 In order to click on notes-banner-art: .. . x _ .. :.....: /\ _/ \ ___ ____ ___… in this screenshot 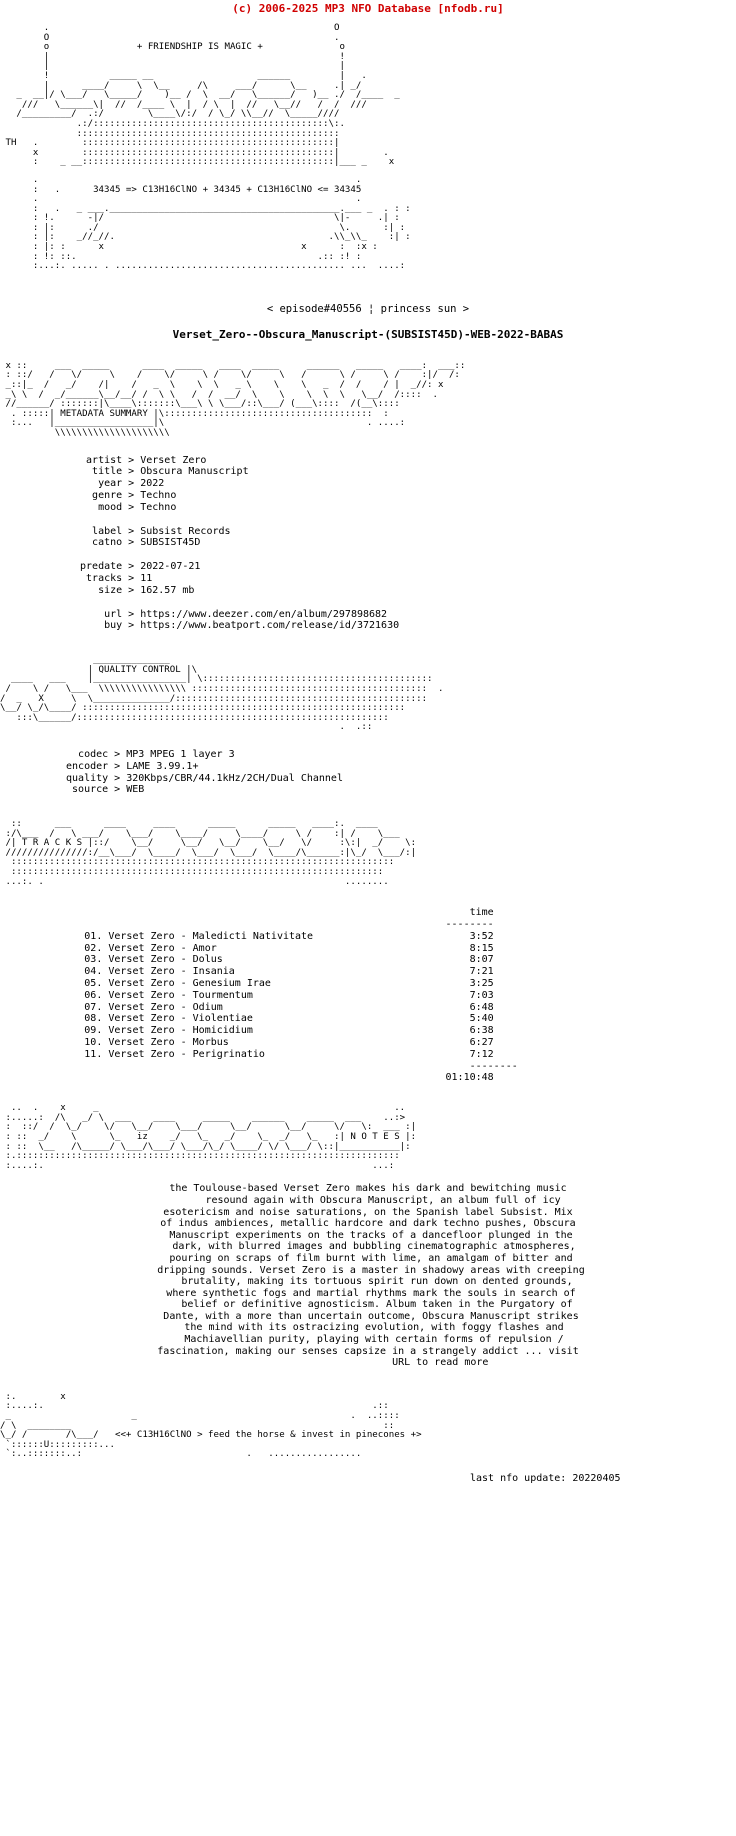, I will do `click(211, 1137)`.